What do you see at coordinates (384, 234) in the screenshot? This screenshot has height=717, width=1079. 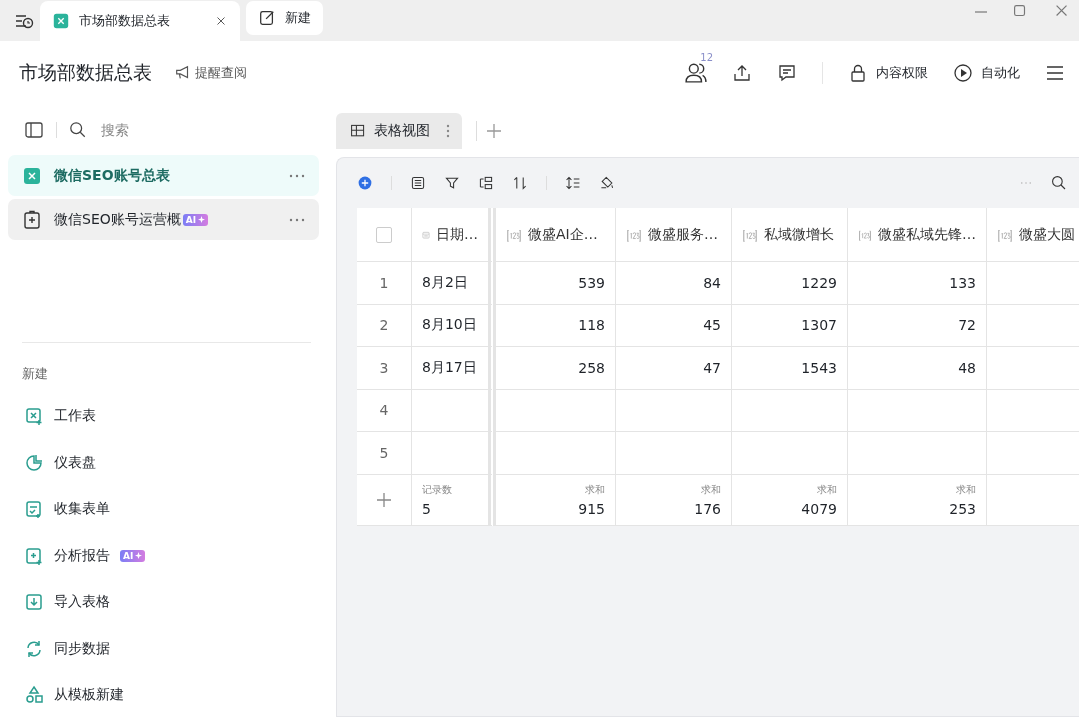 I see `checkbox` at bounding box center [384, 234].